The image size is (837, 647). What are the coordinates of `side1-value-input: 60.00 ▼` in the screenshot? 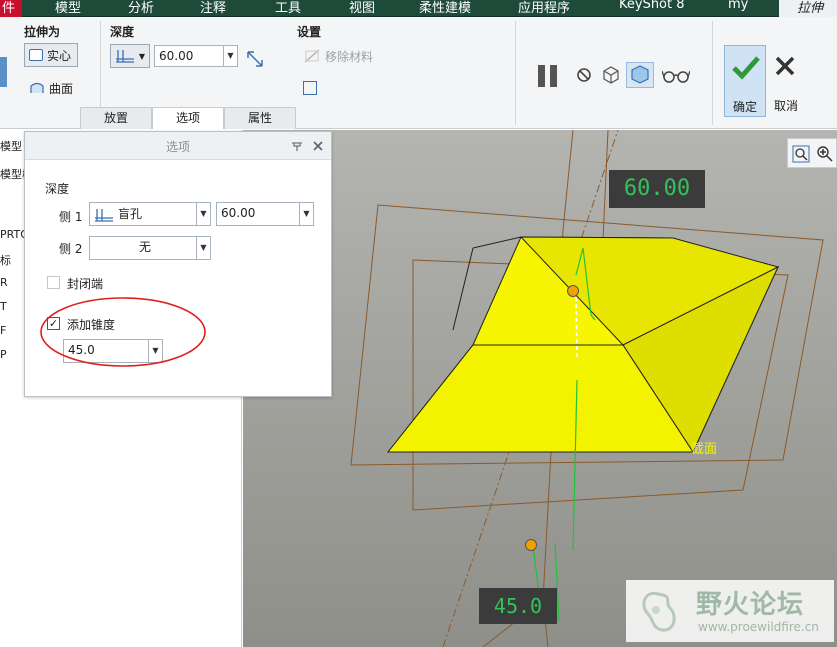 It's located at (265, 214).